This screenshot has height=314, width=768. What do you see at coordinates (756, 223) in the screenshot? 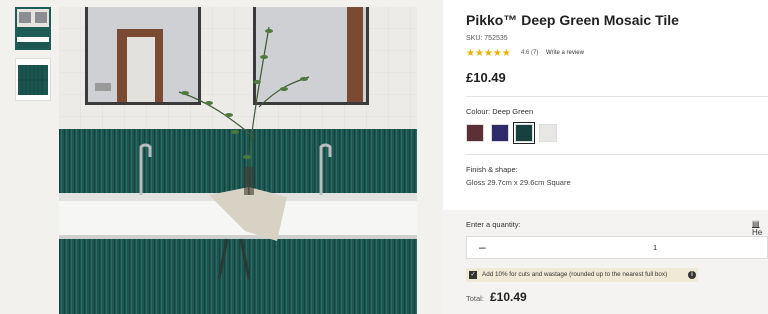
I see `help-icon: ▤` at bounding box center [756, 223].